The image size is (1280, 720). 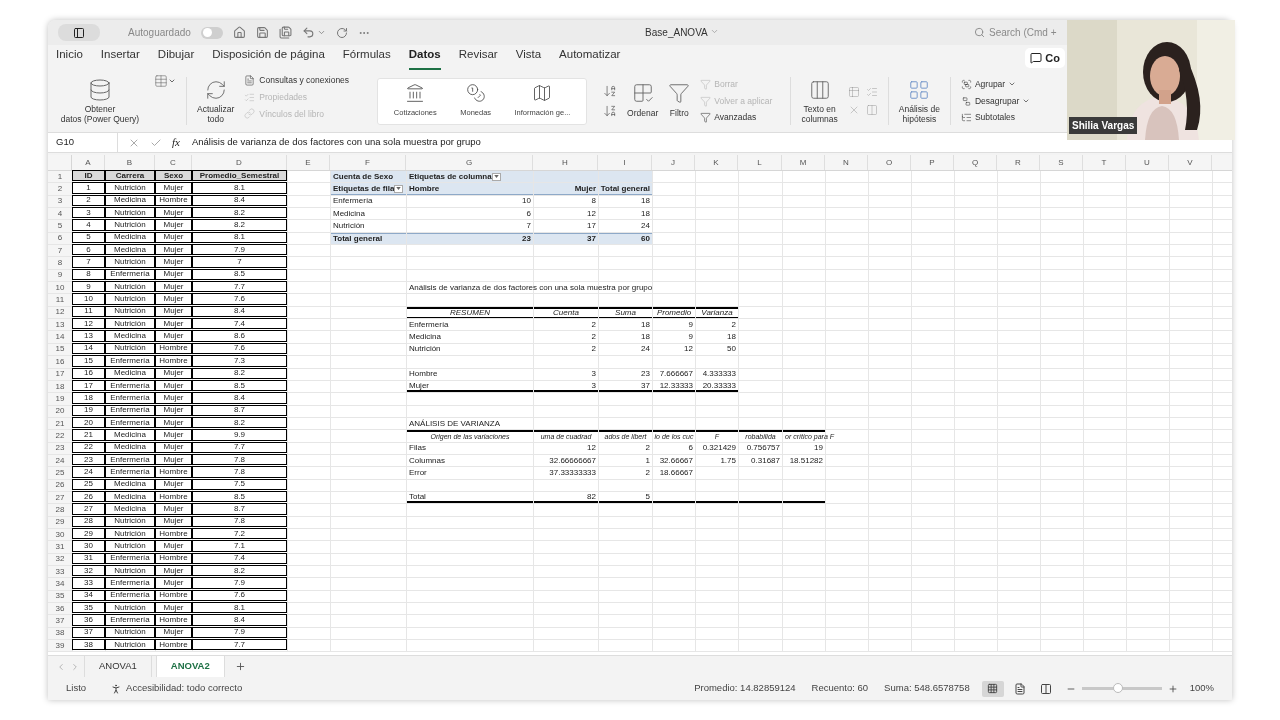 What do you see at coordinates (846, 162) in the screenshot?
I see `column-letter: N` at bounding box center [846, 162].